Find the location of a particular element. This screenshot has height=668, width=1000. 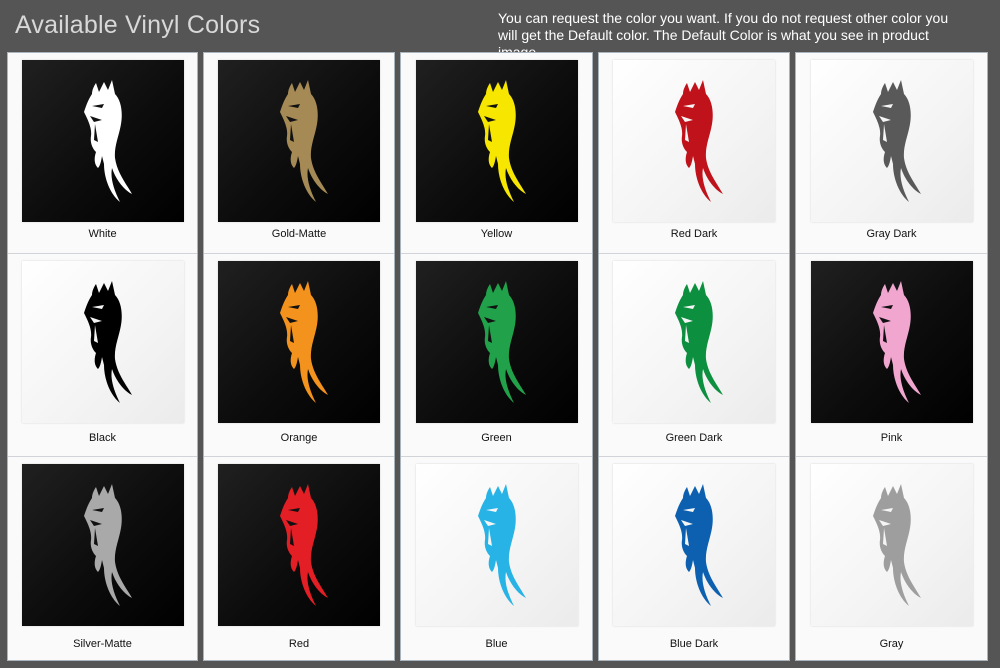

color-swatch-card: Yellow is located at coordinates (496, 153).